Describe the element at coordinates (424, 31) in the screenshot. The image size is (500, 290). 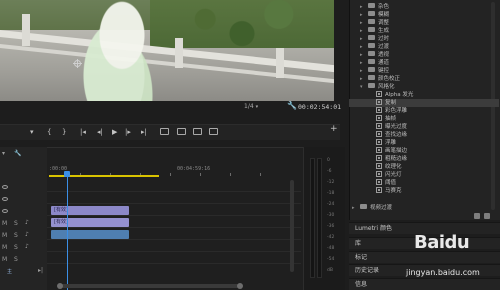
I see `effect-item: ▸ 生成` at that location.